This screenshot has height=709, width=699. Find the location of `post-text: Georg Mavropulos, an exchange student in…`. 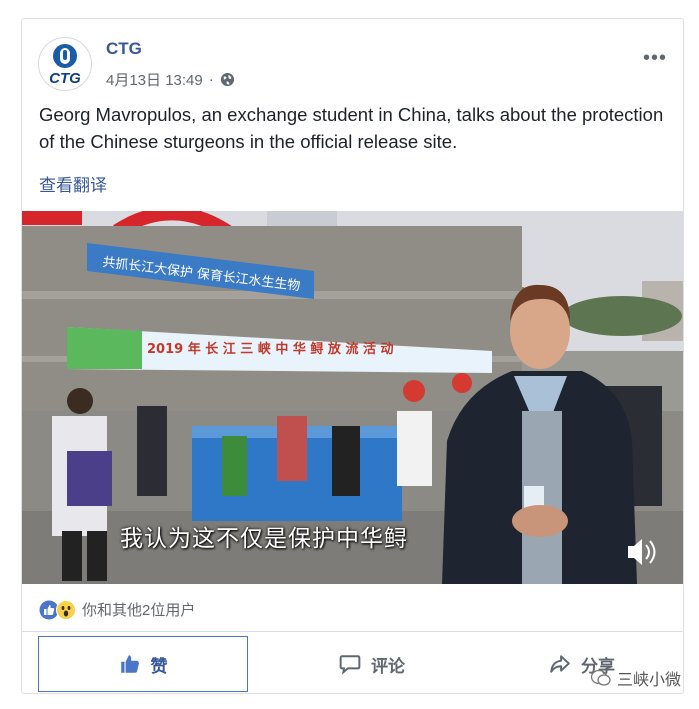

post-text: Georg Mavropulos, an exchange student in… is located at coordinates (351, 128).